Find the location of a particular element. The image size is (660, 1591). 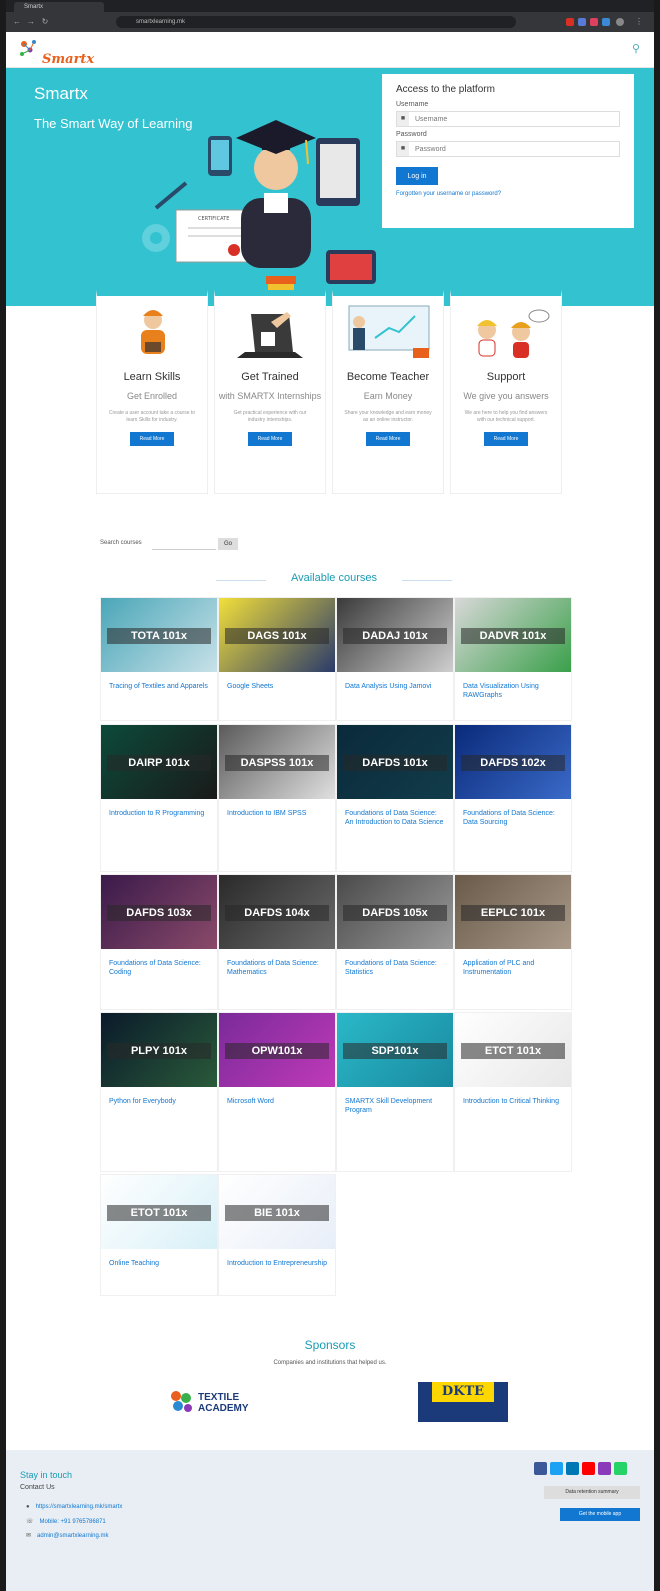

course-thumbnail: TOTA 101x is located at coordinates (159, 635).